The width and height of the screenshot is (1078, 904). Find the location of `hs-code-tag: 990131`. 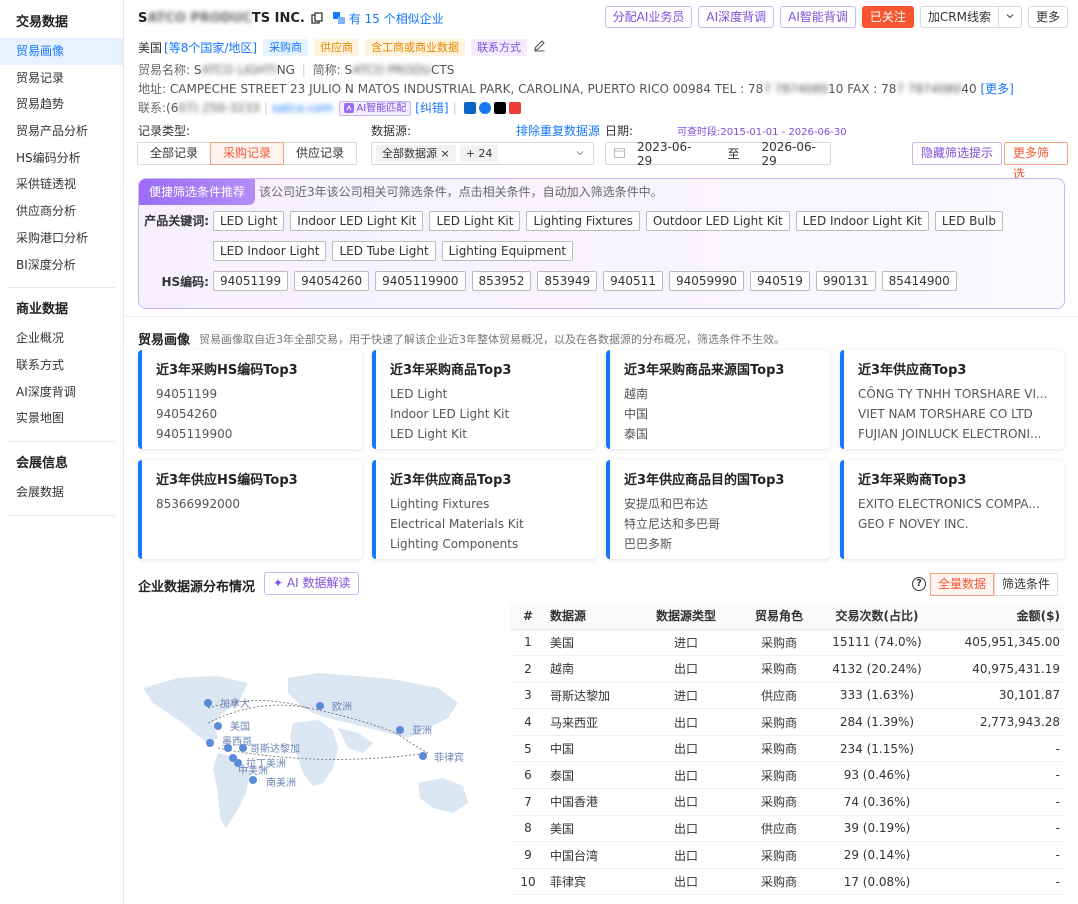

hs-code-tag: 990131 is located at coordinates (845, 281).